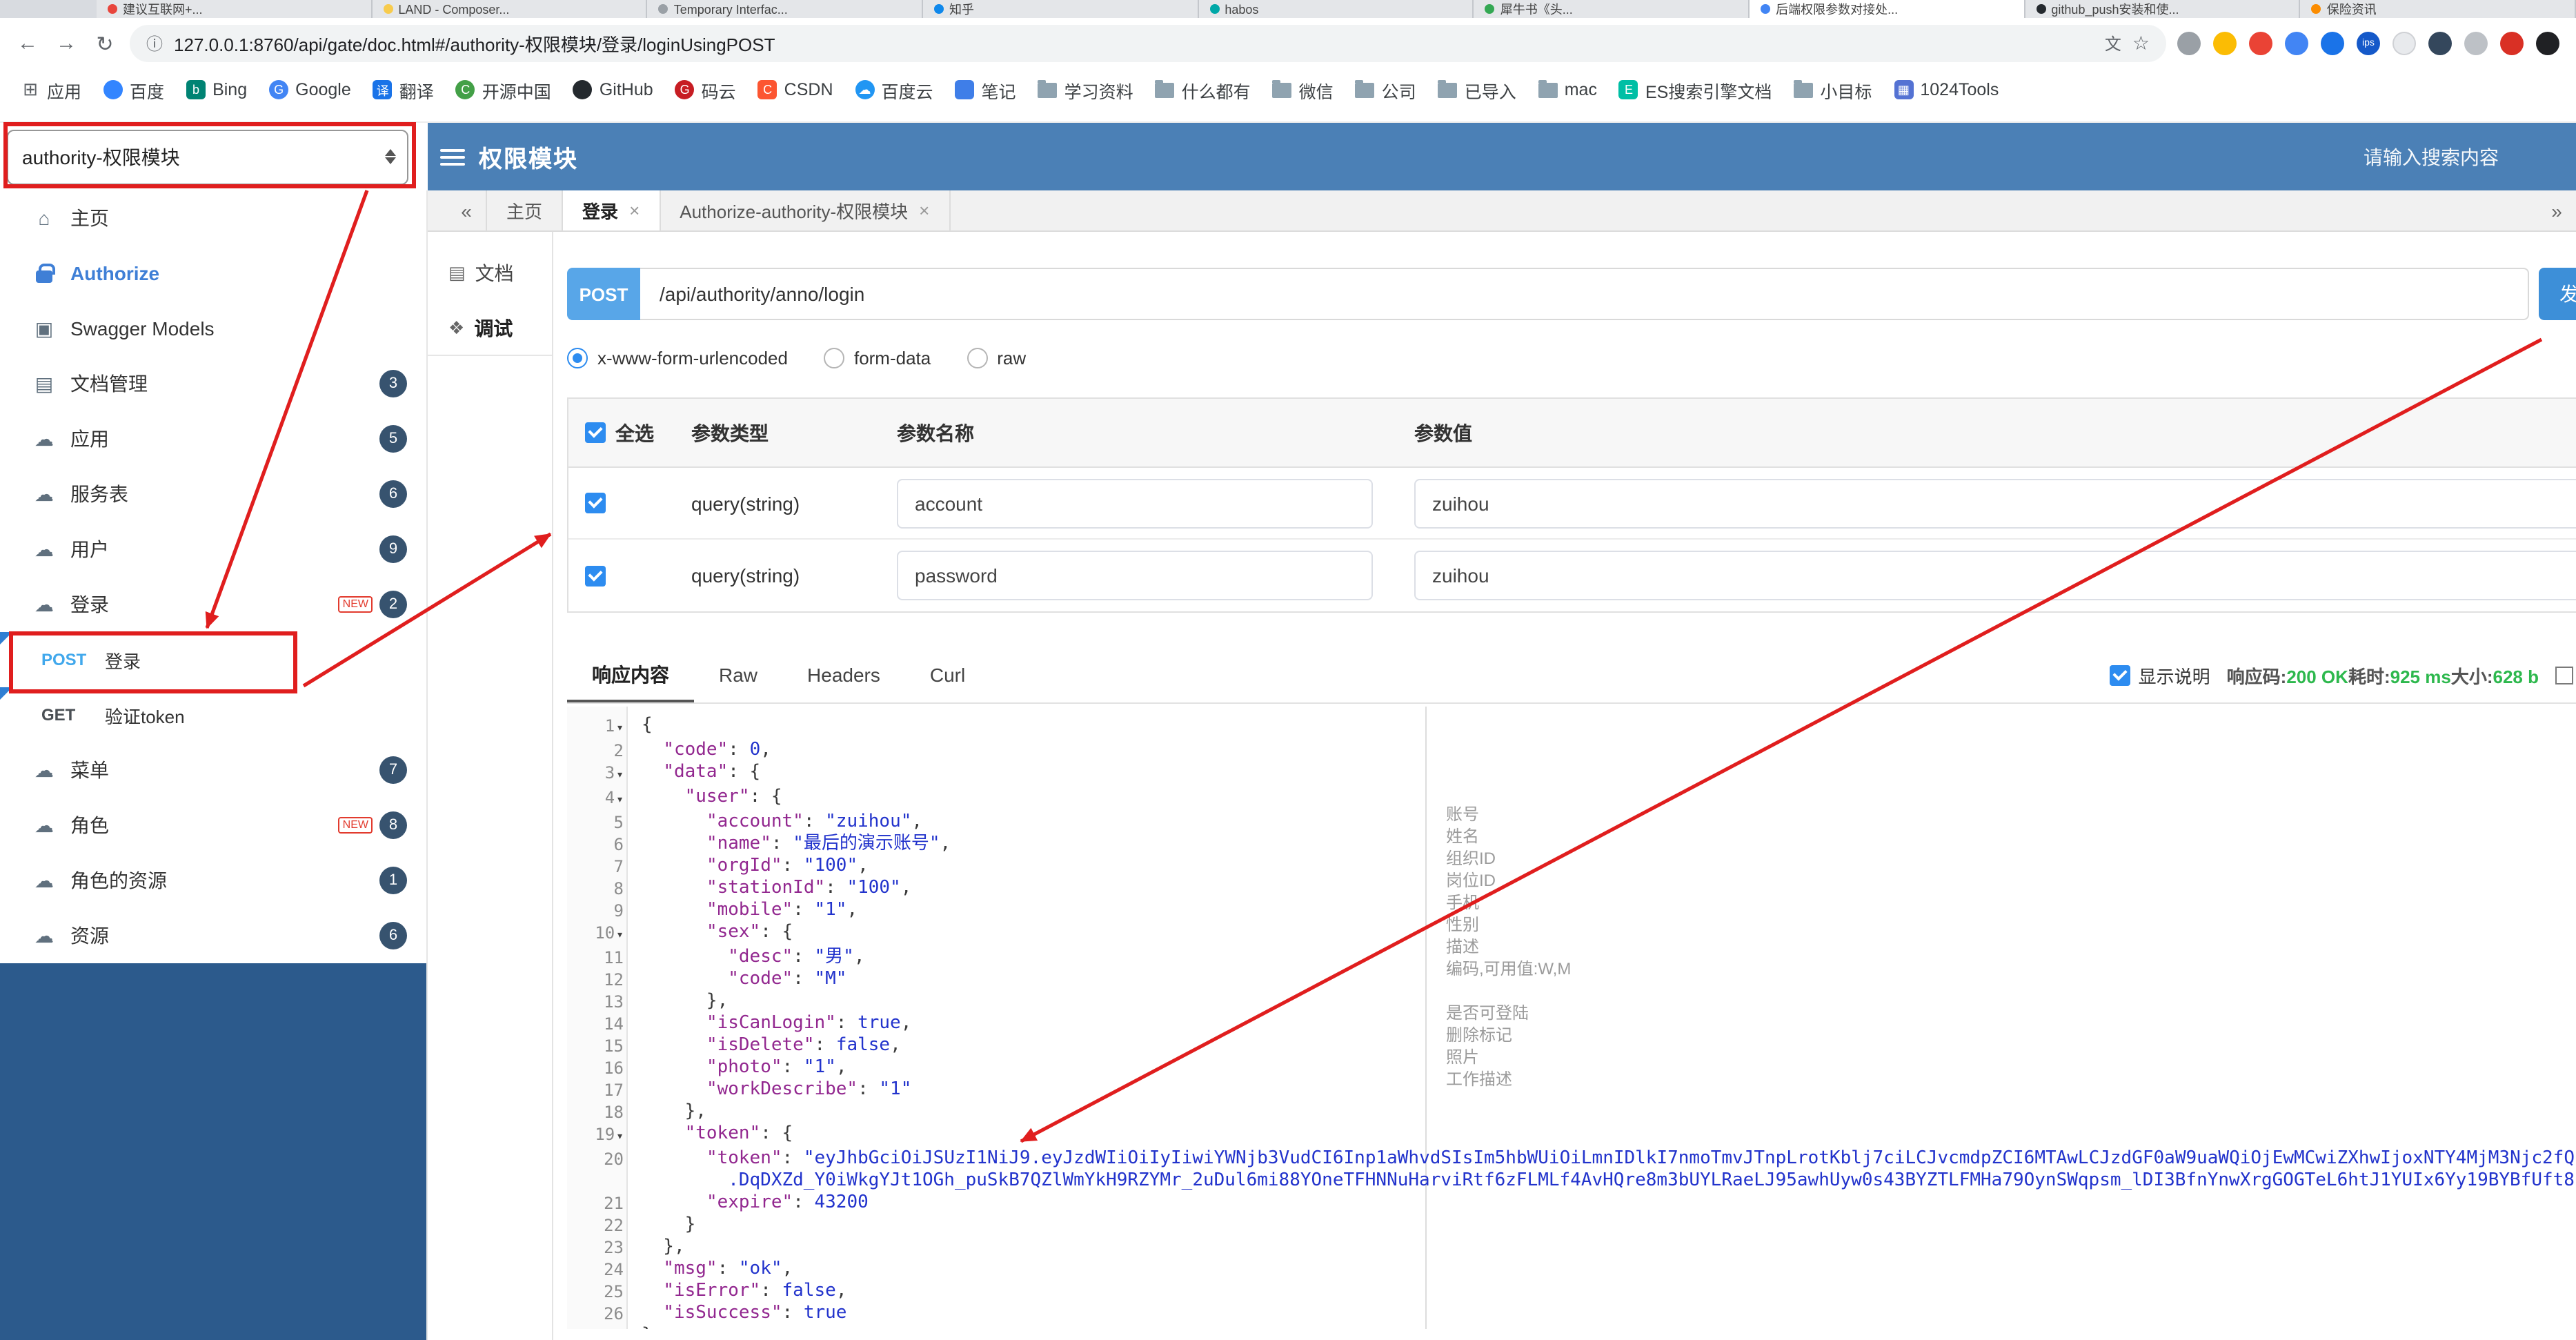 Image resolution: width=2576 pixels, height=1340 pixels. Describe the element at coordinates (51, 89) in the screenshot. I see `bookmark-item: ⊞ 应用` at that location.